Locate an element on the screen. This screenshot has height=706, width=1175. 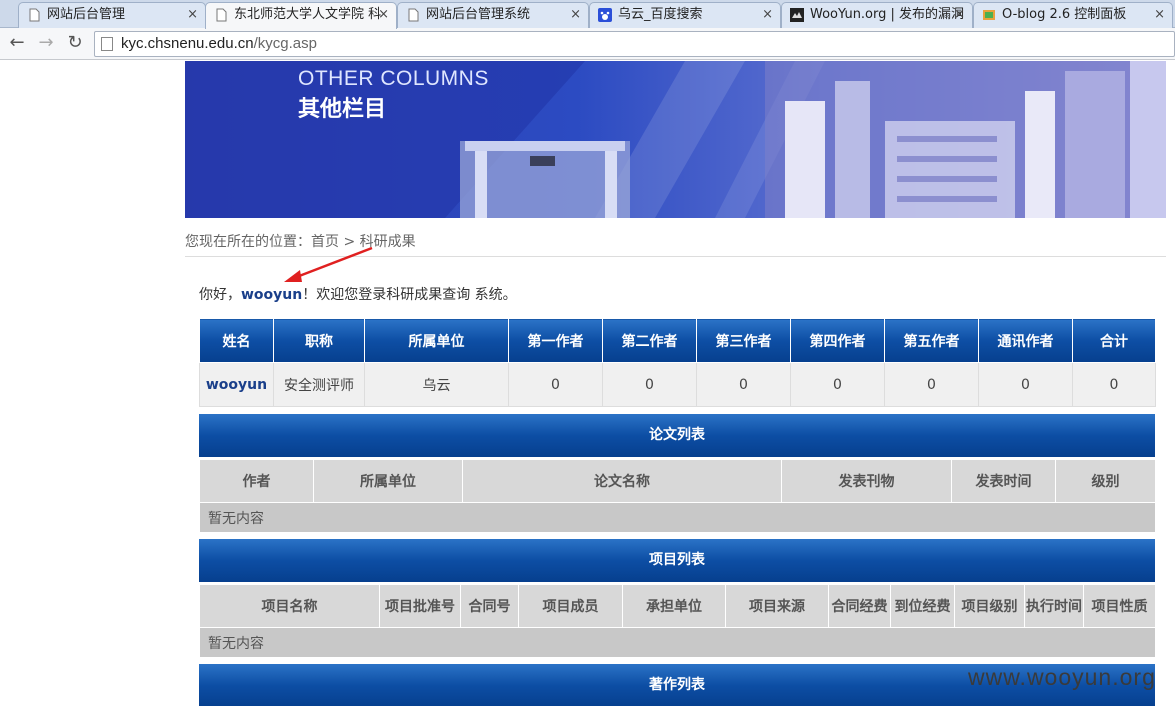
col-header: 职称 is located at coordinates (319, 340).